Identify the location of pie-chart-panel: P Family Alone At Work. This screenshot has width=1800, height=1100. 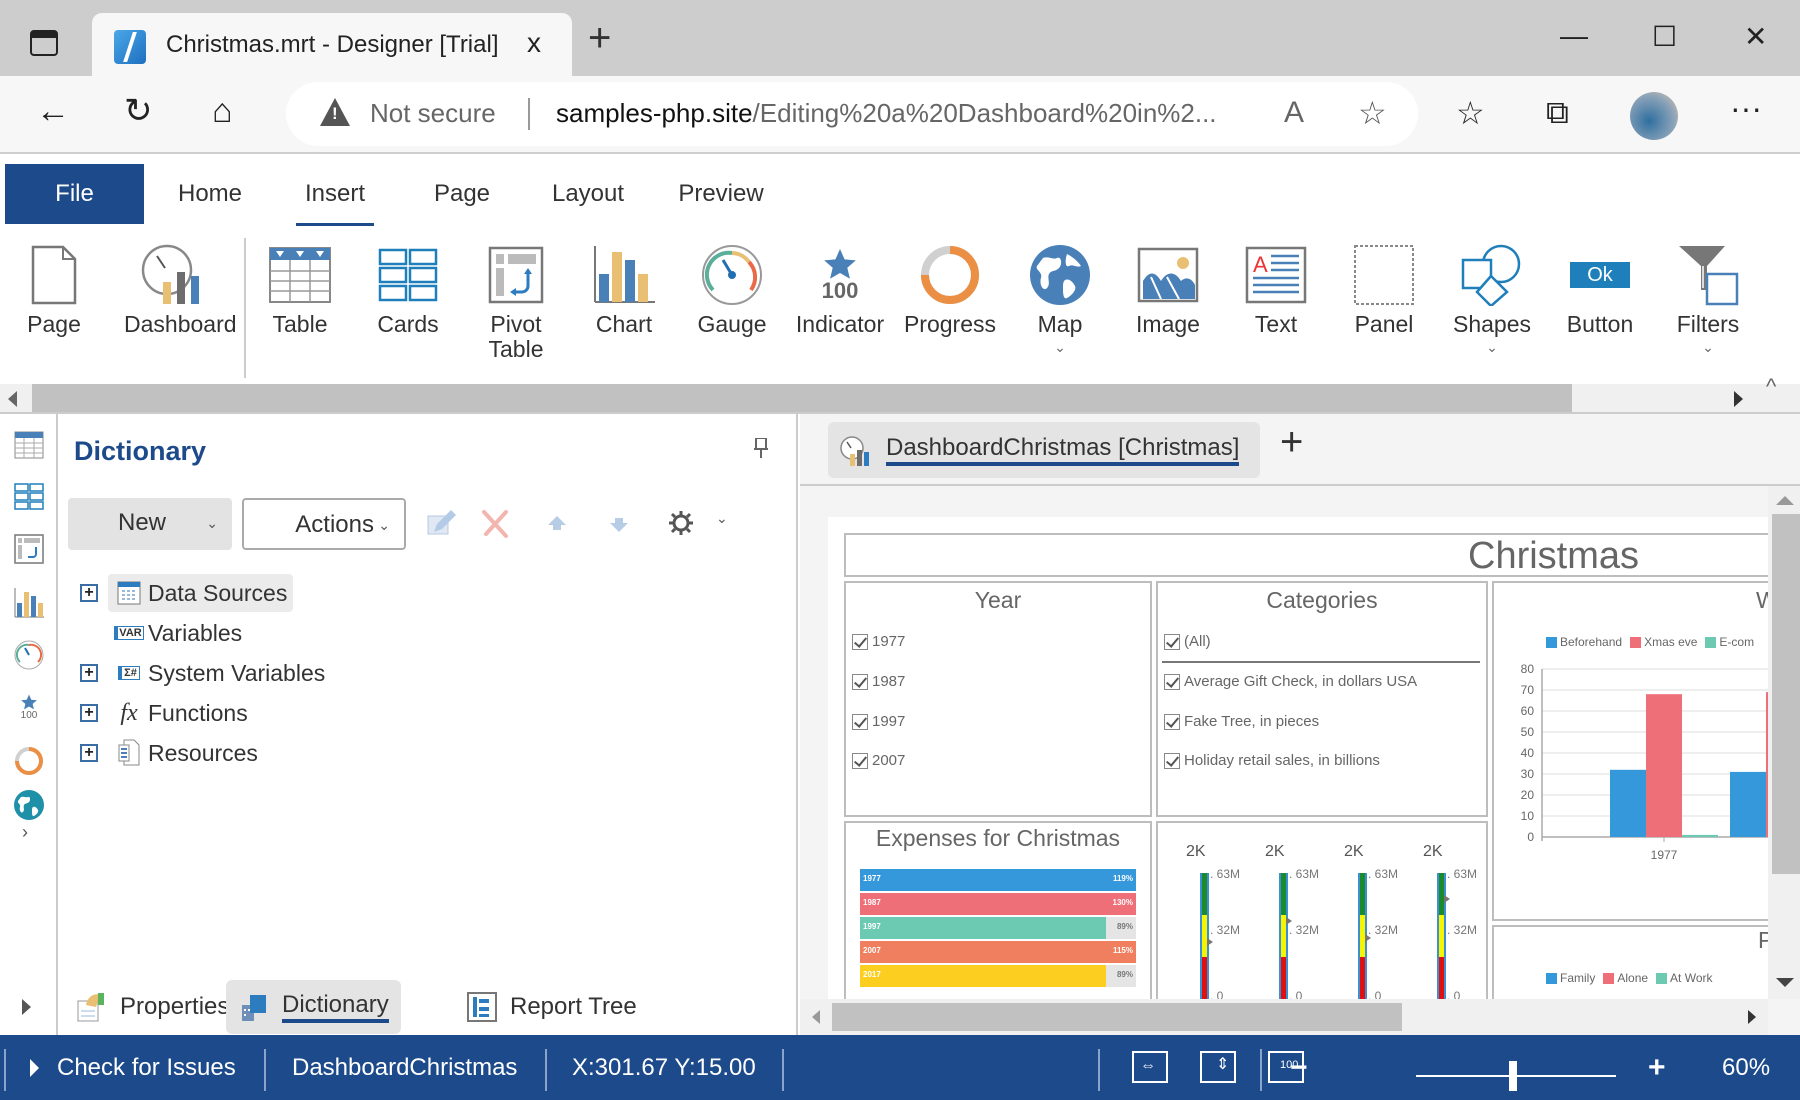
(1630, 966).